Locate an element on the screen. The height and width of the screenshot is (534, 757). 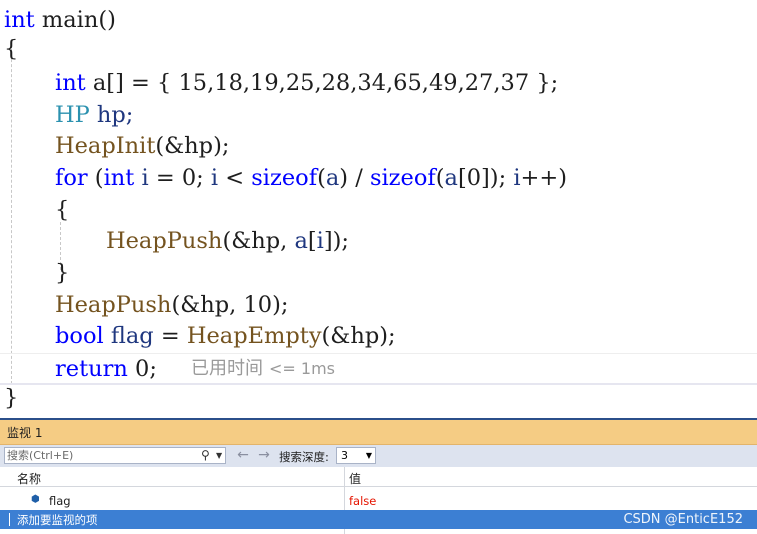
keyword: return is located at coordinates (91, 369).